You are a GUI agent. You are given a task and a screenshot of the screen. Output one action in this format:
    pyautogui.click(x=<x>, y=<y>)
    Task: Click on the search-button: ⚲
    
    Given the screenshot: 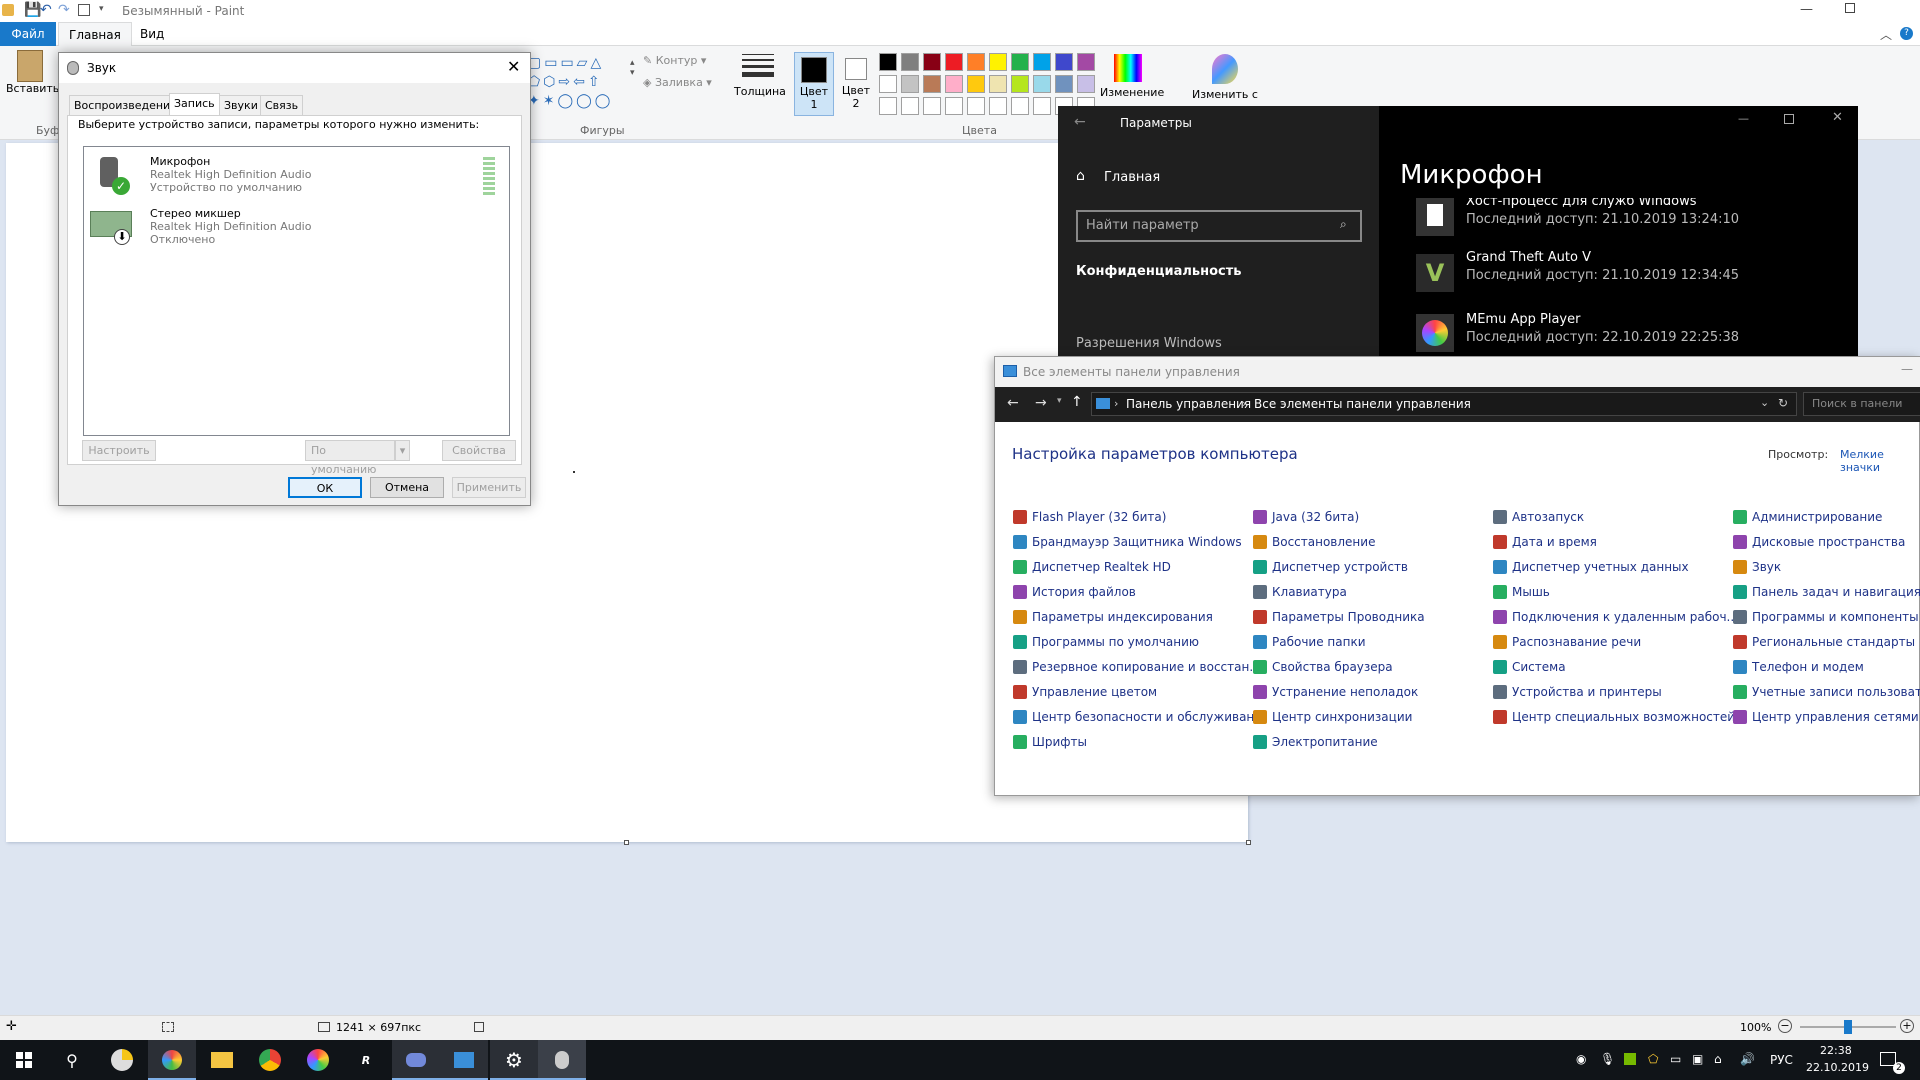 What is the action you would take?
    pyautogui.click(x=72, y=1060)
    